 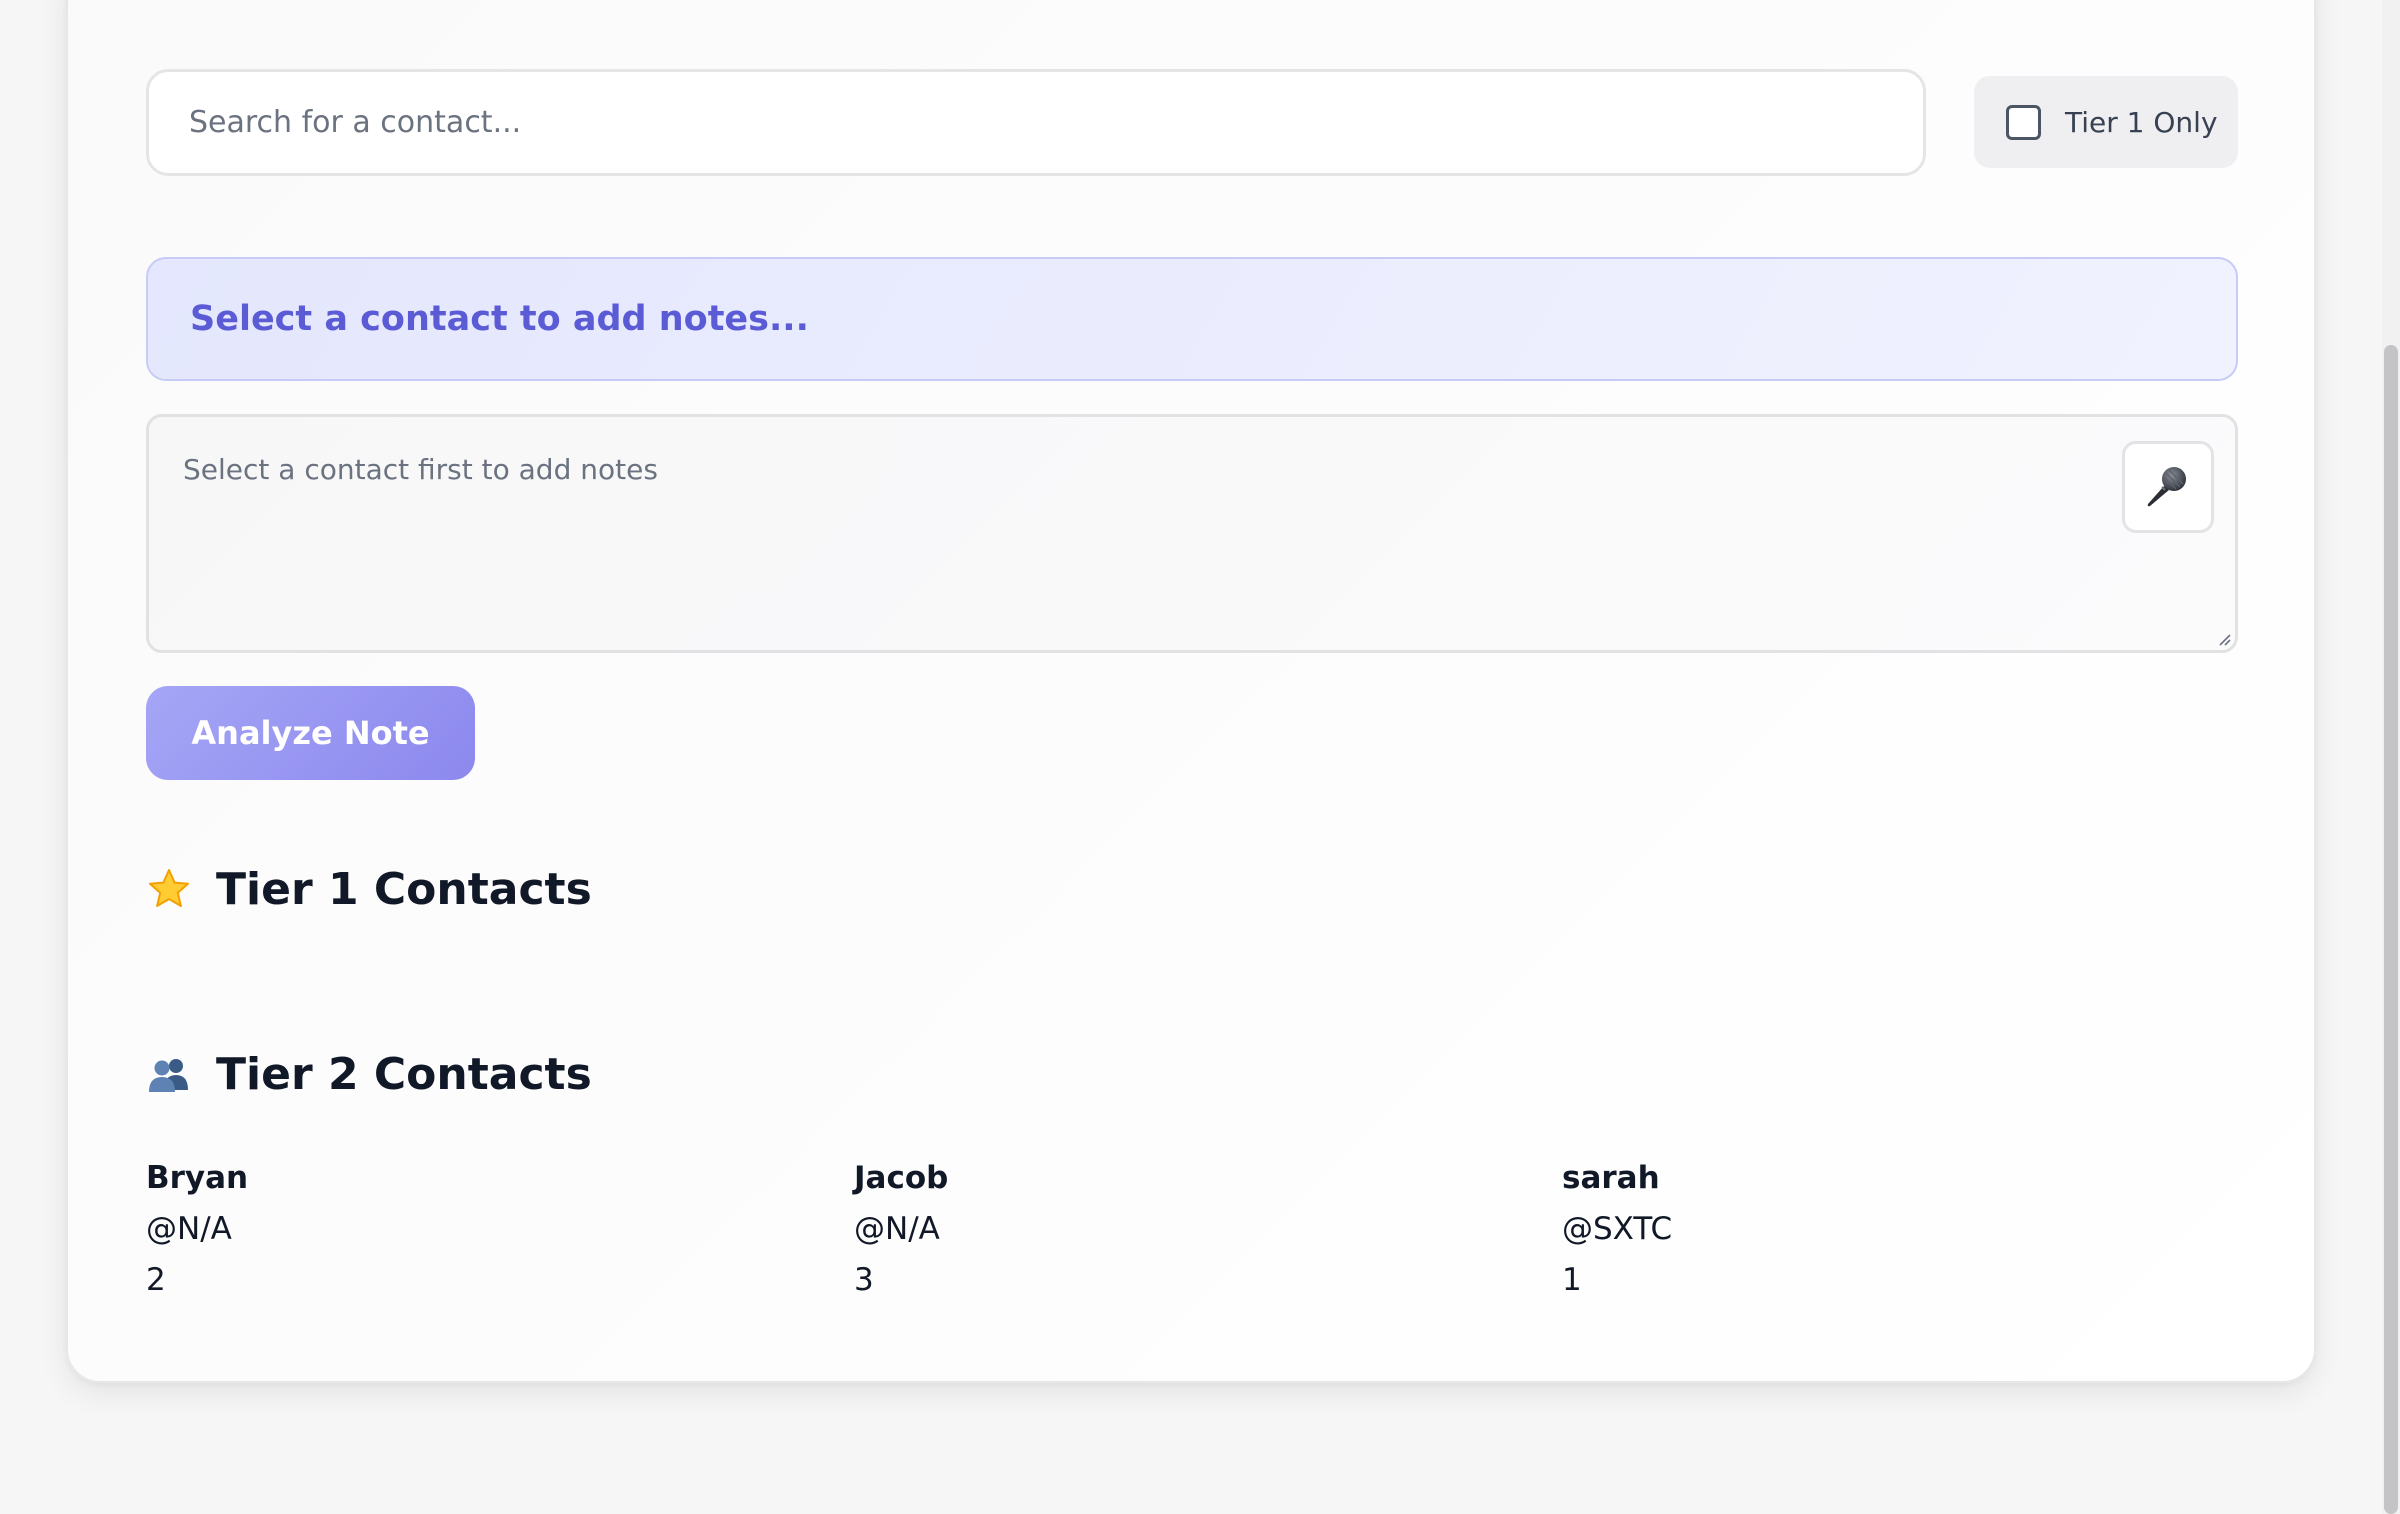 I want to click on notes-field-container, so click(x=1192, y=533).